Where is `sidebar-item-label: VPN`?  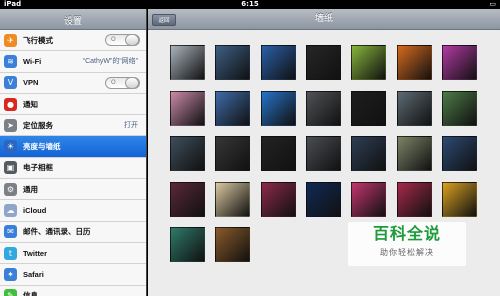
sidebar-item-label: VPN is located at coordinates (31, 83).